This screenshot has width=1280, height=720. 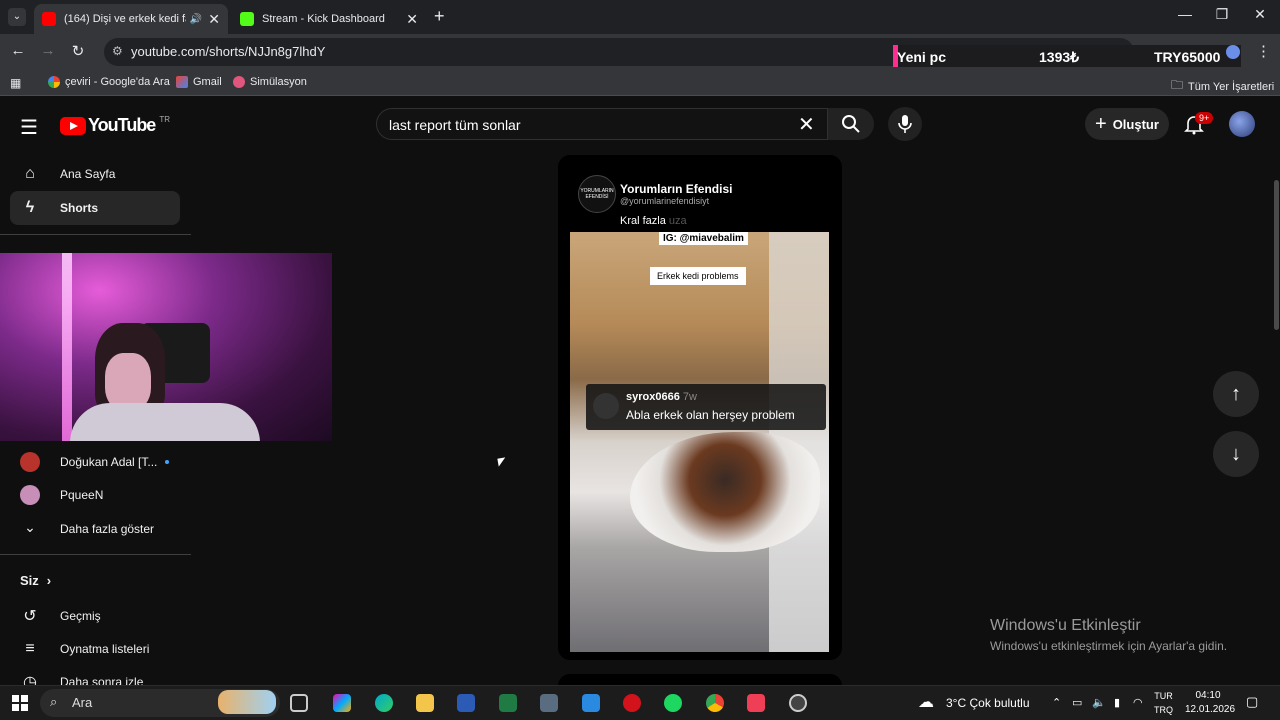 What do you see at coordinates (131, 19) in the screenshot?
I see `tab-youtube: (164) Dişi ve erkek kedi farkı 🔊 ✕` at bounding box center [131, 19].